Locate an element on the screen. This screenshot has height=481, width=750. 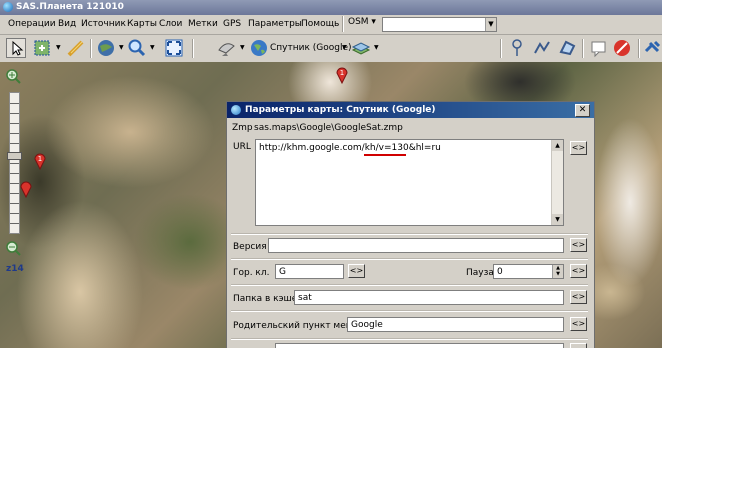
title-bar: SAS.Планета 121010 is located at coordinates (331, 7).